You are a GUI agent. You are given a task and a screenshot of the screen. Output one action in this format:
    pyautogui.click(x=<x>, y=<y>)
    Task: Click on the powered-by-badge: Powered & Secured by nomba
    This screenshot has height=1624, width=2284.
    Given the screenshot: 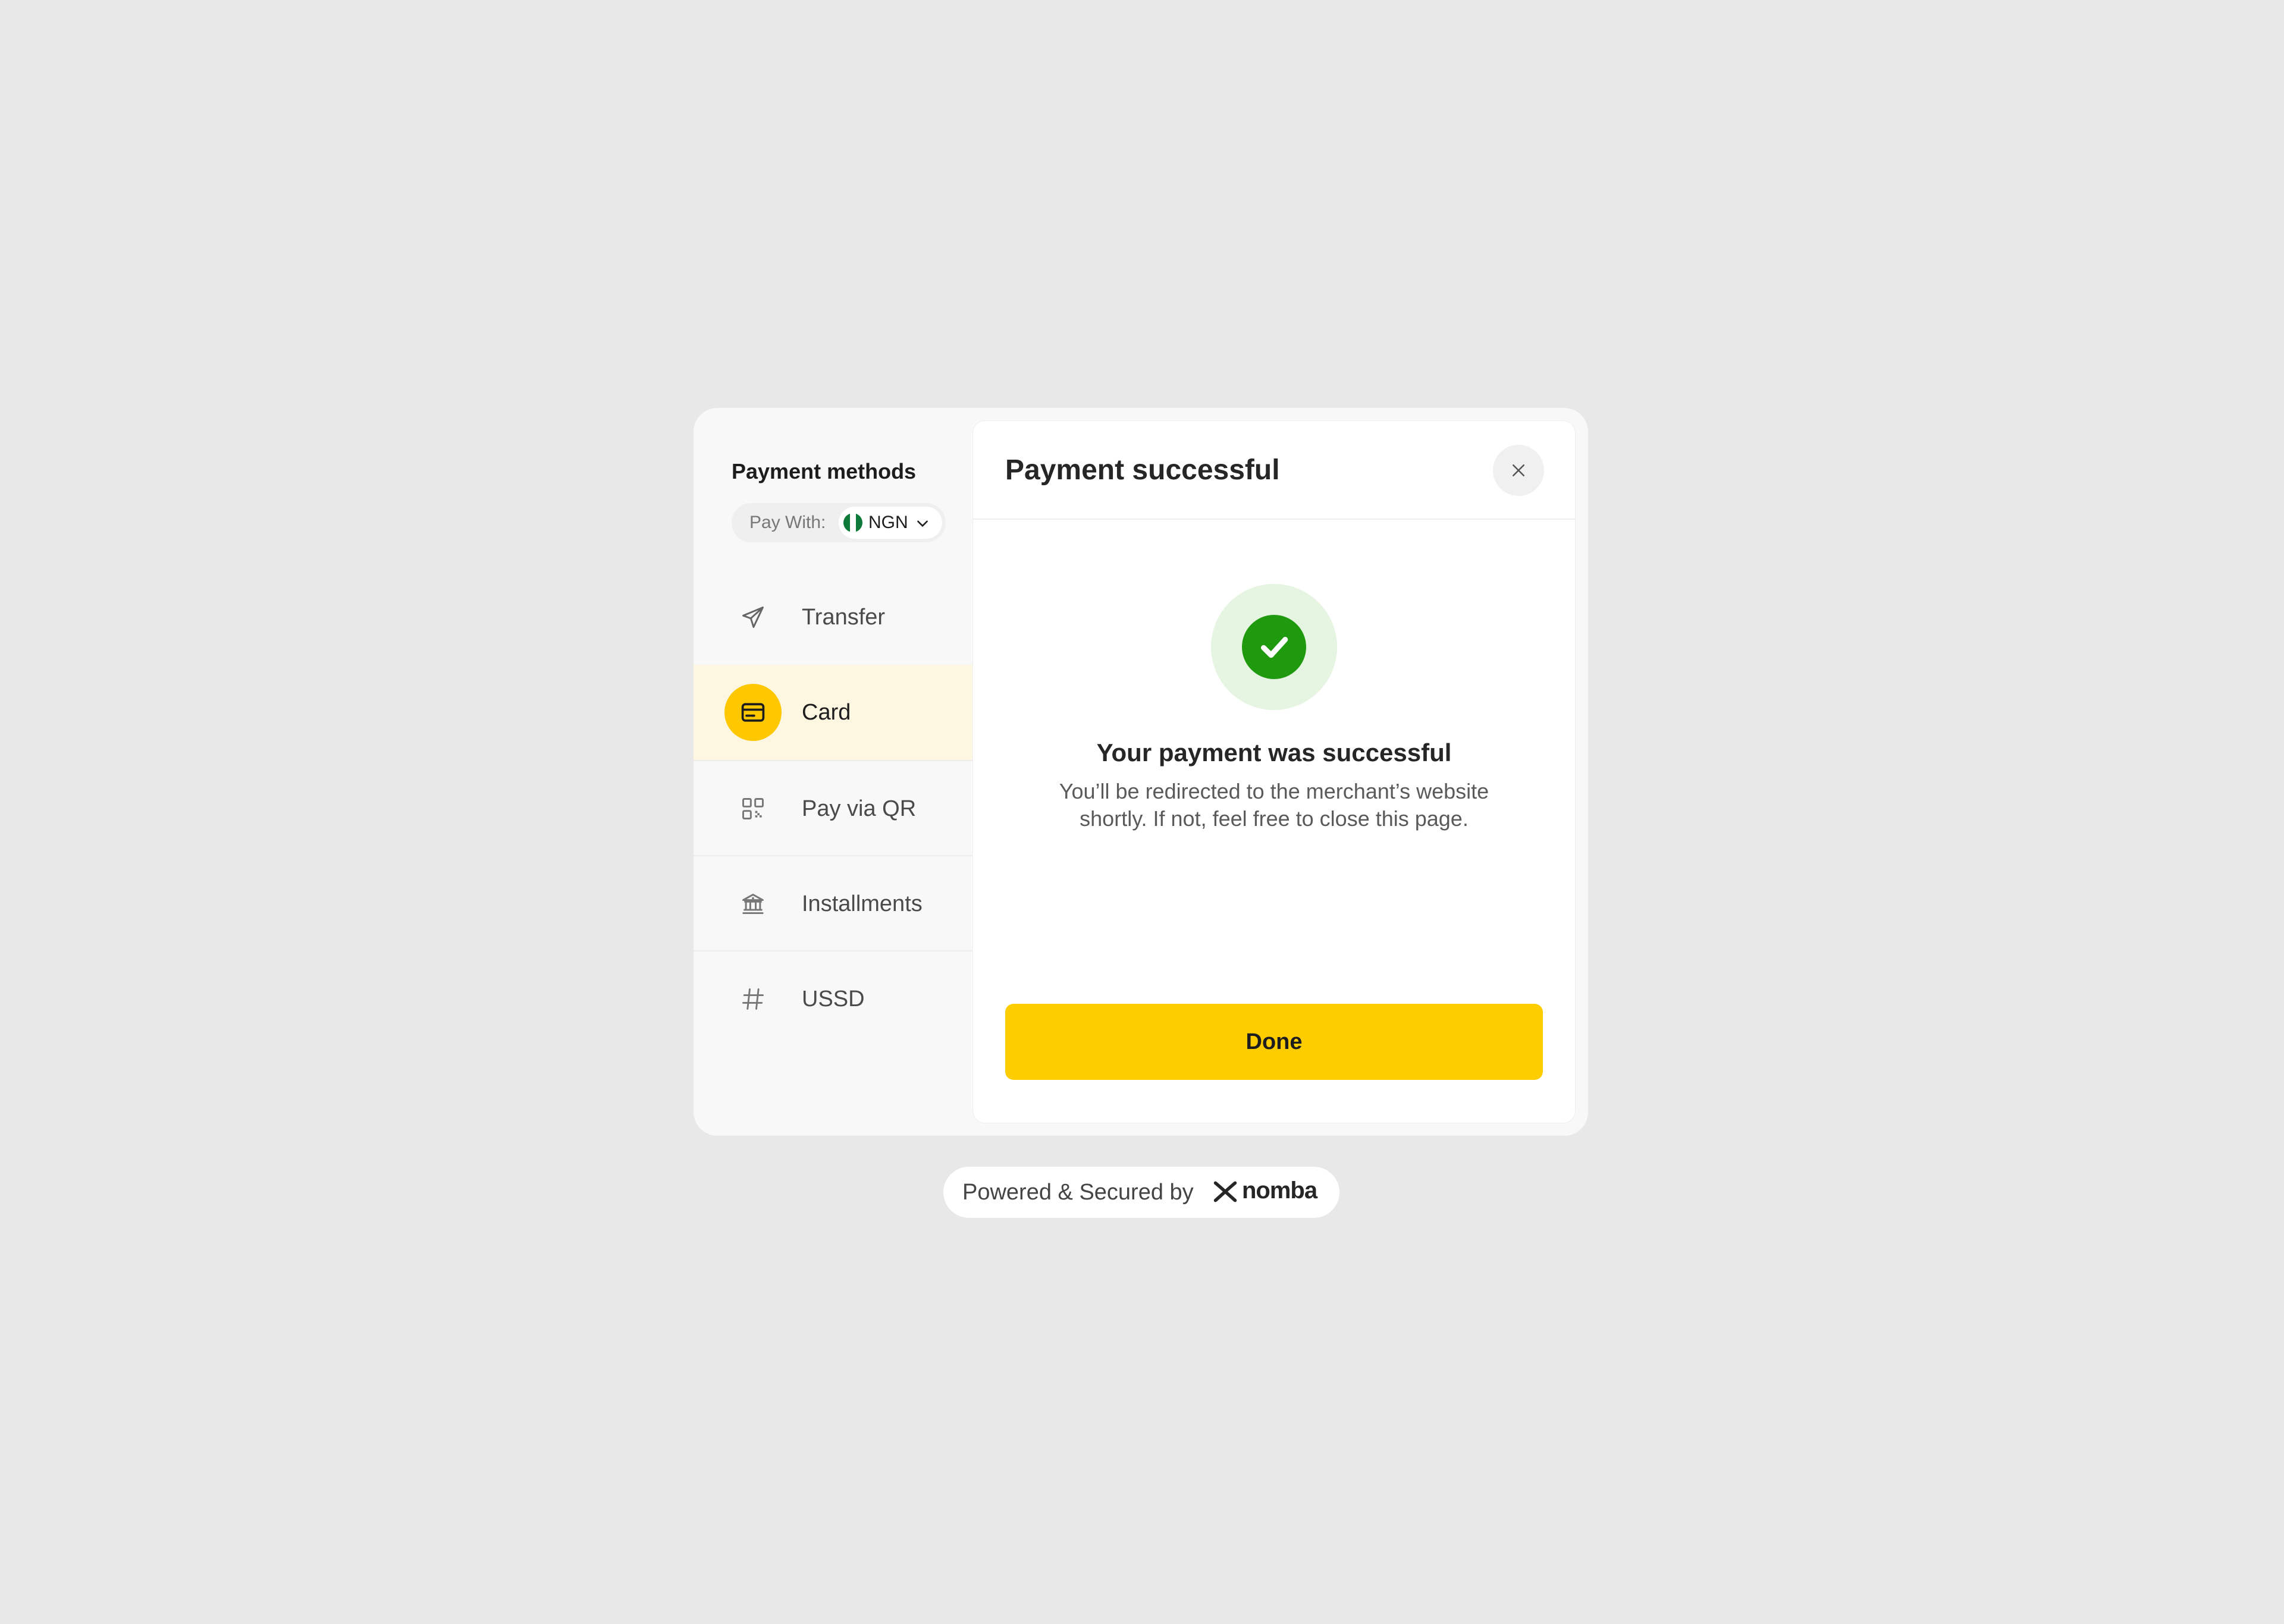 What is the action you would take?
    pyautogui.click(x=1141, y=1192)
    